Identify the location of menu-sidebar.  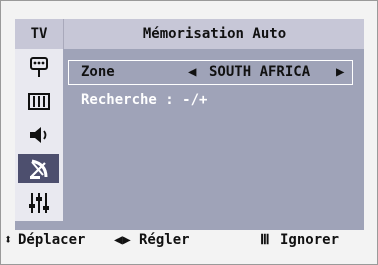
(39, 135).